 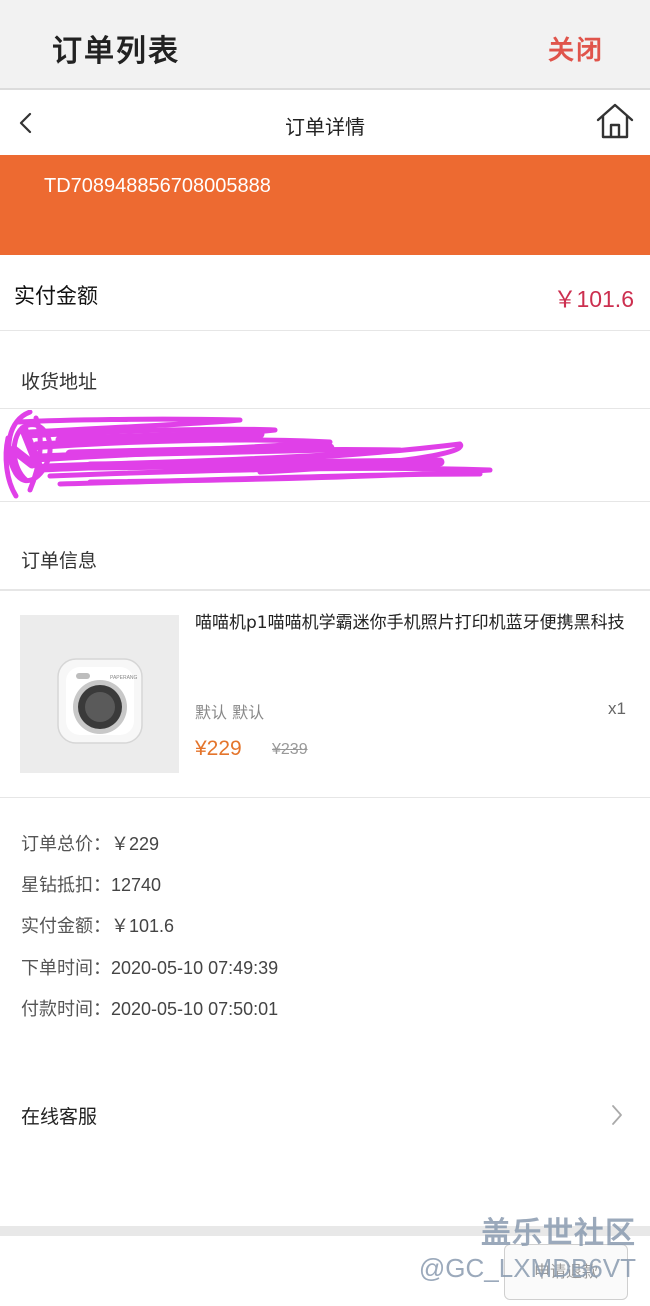 What do you see at coordinates (593, 299) in the screenshot?
I see `paid-amount-value: ￥101.6` at bounding box center [593, 299].